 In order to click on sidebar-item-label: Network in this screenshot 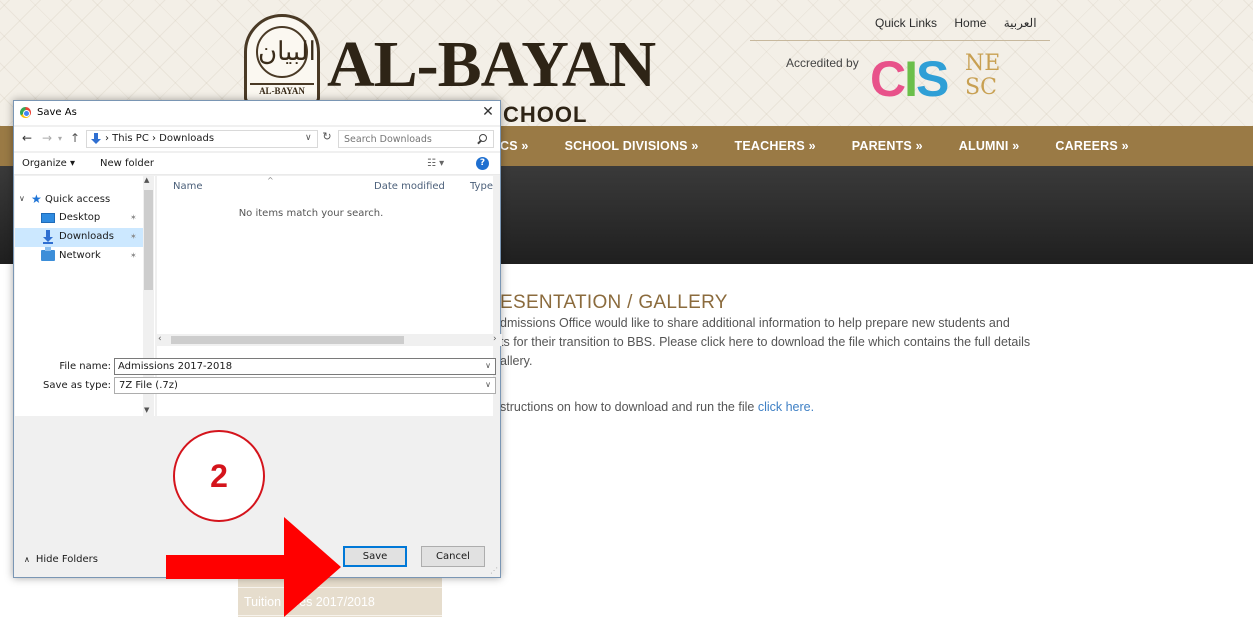, I will do `click(80, 255)`.